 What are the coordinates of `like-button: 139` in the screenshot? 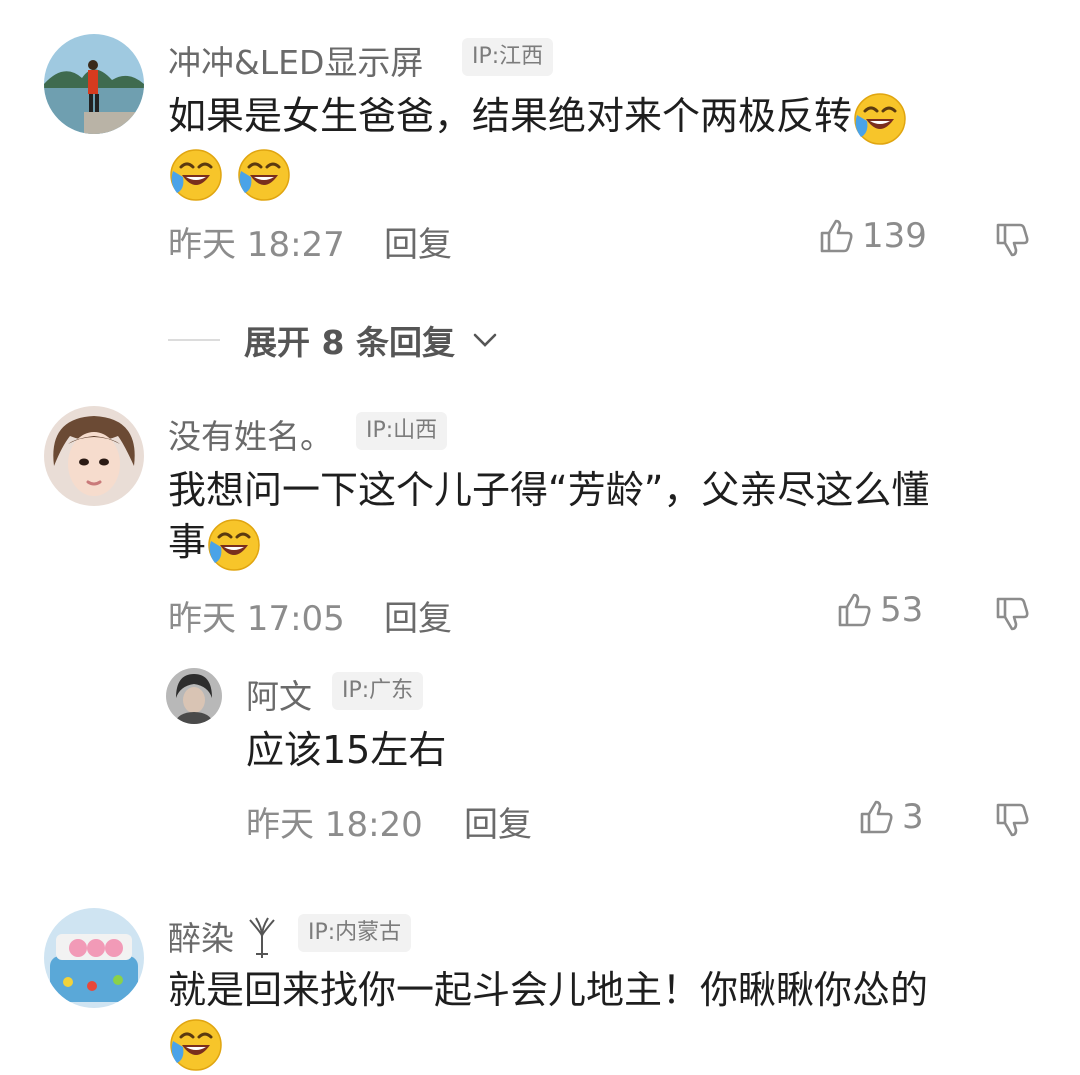 It's located at (871, 236).